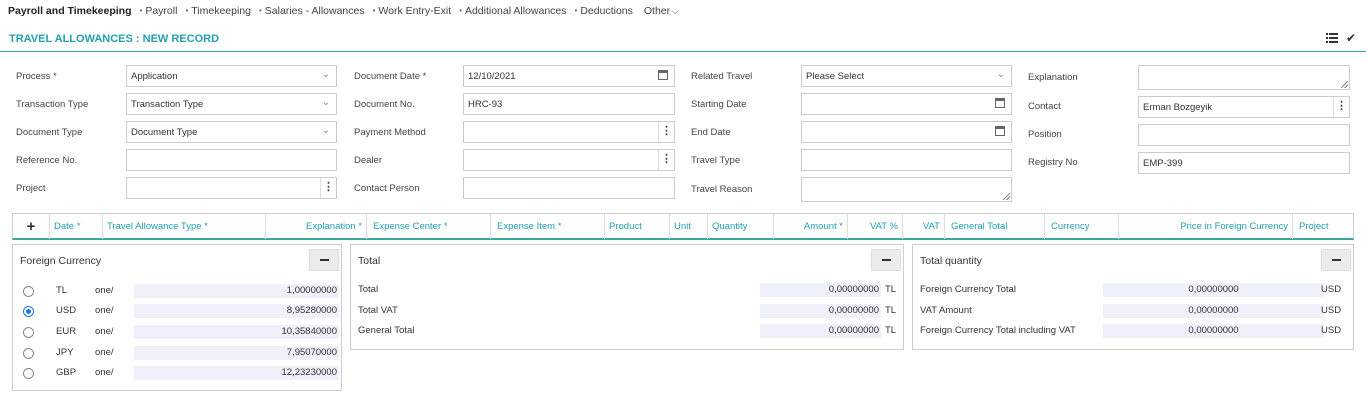  I want to click on related-travel-value: Please Select, so click(835, 76).